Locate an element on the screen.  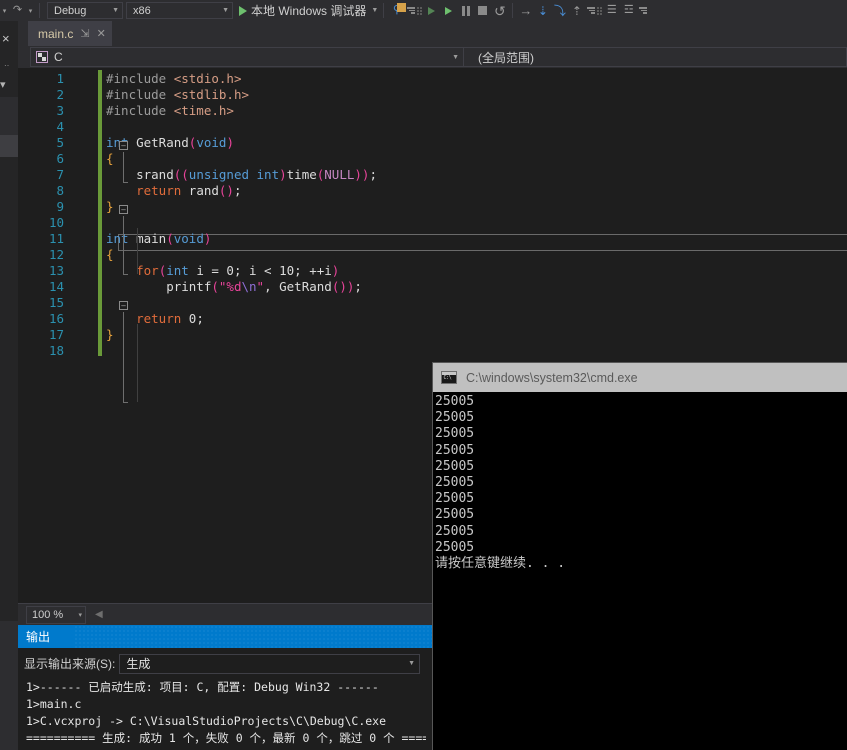
restart-icon: ↺ is located at coordinates (499, 10).